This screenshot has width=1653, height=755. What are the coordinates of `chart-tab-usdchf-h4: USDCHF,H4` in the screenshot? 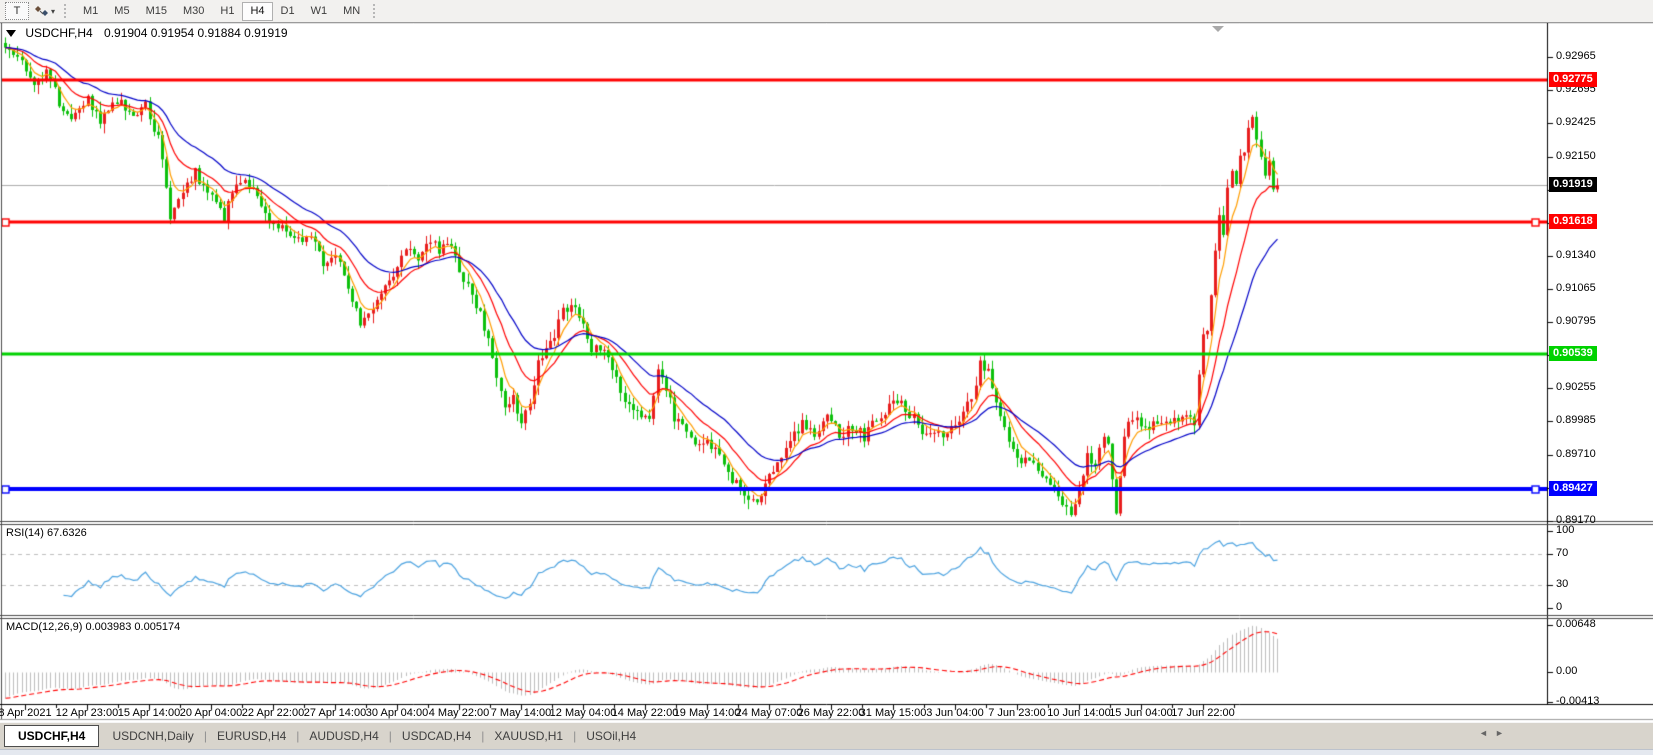 It's located at (52, 736).